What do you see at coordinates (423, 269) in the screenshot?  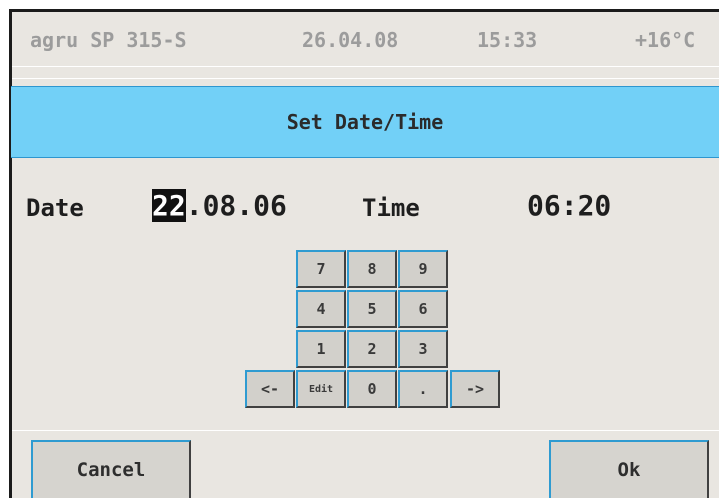 I see `key-9: 9` at bounding box center [423, 269].